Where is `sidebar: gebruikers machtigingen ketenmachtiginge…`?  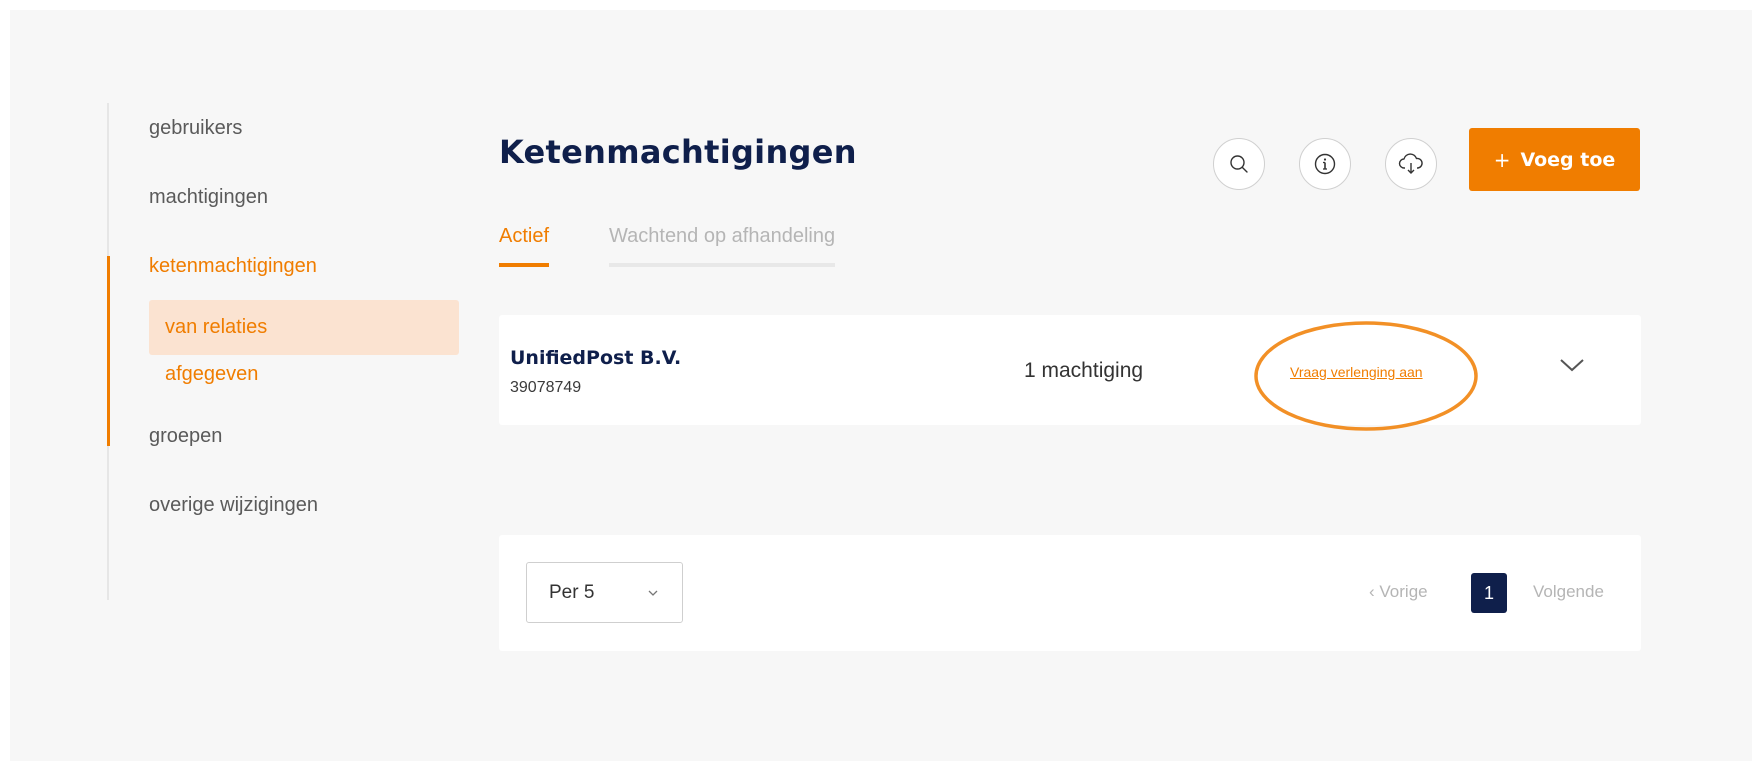
sidebar: gebruikers machtigingen ketenmachtiginge… is located at coordinates (288, 351).